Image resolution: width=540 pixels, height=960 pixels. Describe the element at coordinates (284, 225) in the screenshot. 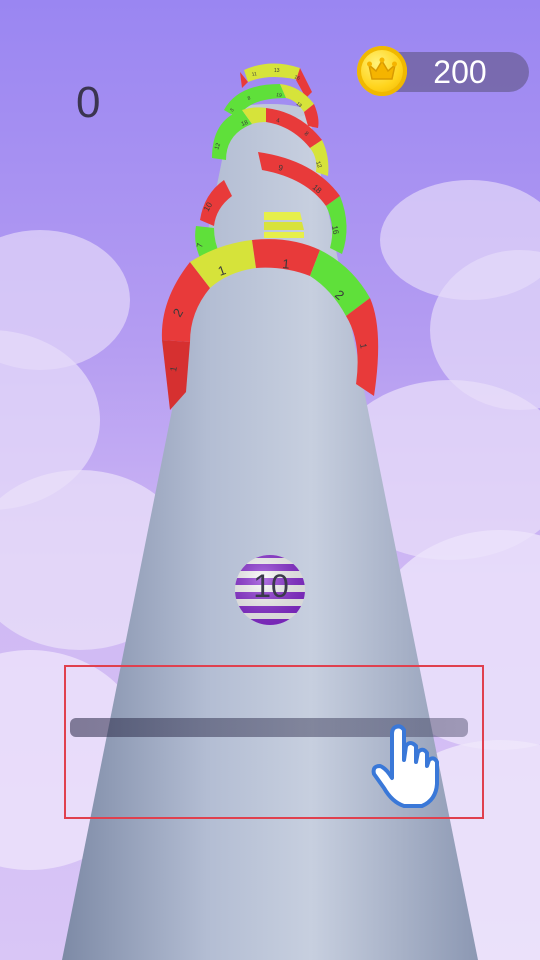

I see `pickup-stack` at that location.